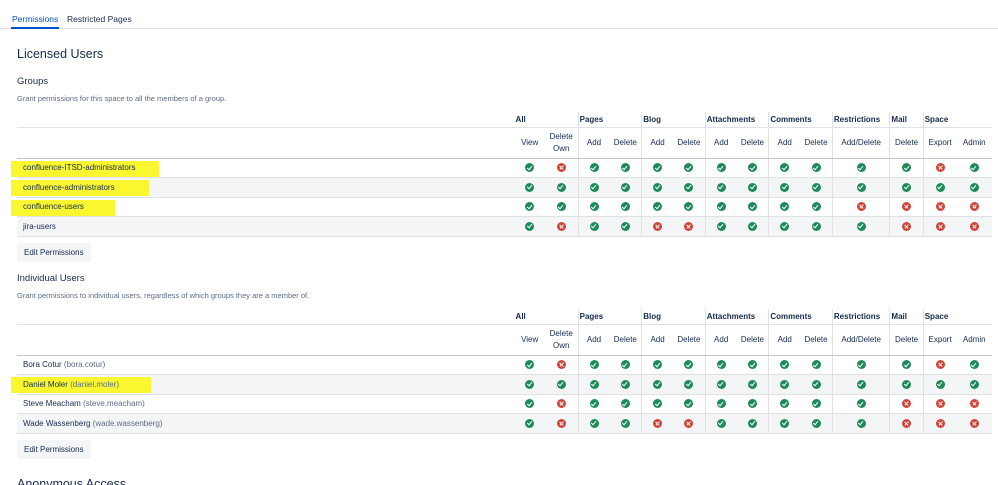 The height and width of the screenshot is (485, 998). What do you see at coordinates (266, 365) in the screenshot?
I see `user-name-cell: Bora Cotur (bora.cotur)` at bounding box center [266, 365].